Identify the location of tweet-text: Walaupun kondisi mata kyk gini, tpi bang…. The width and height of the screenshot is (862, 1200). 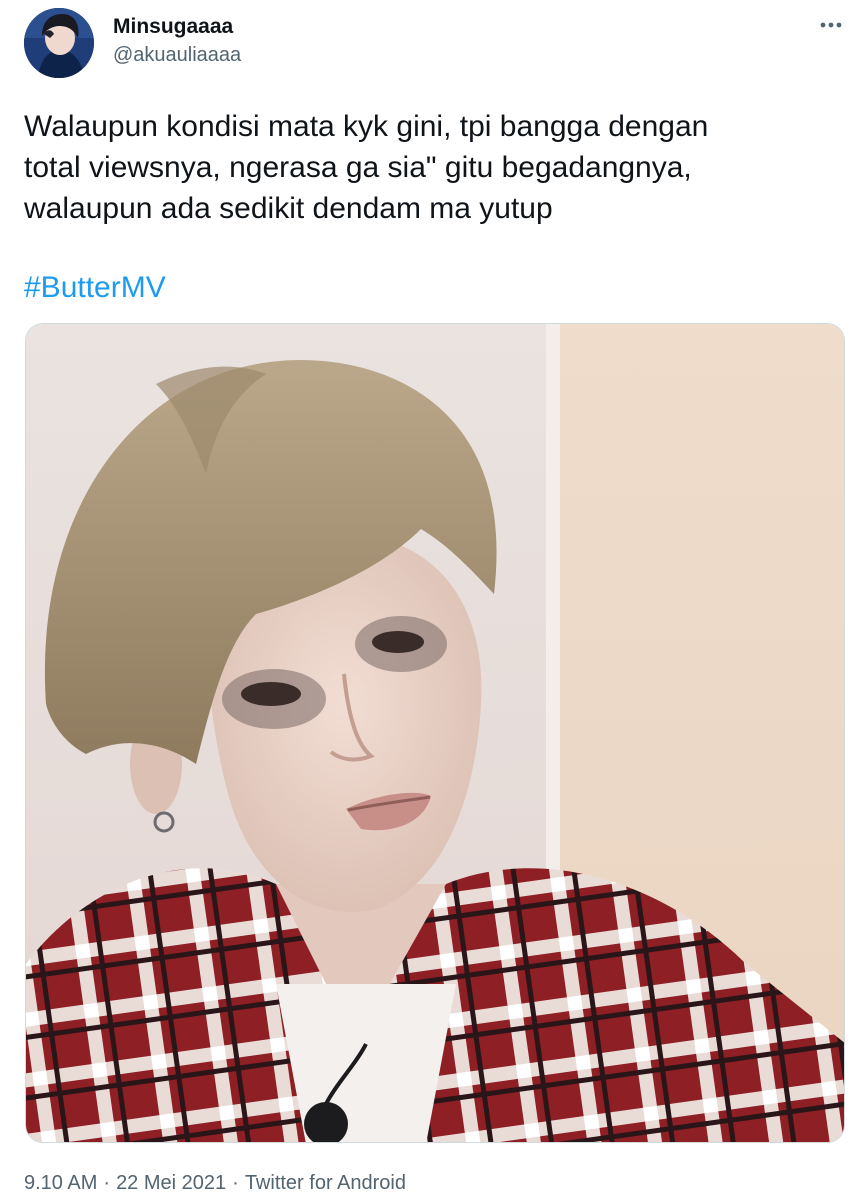
(424, 167).